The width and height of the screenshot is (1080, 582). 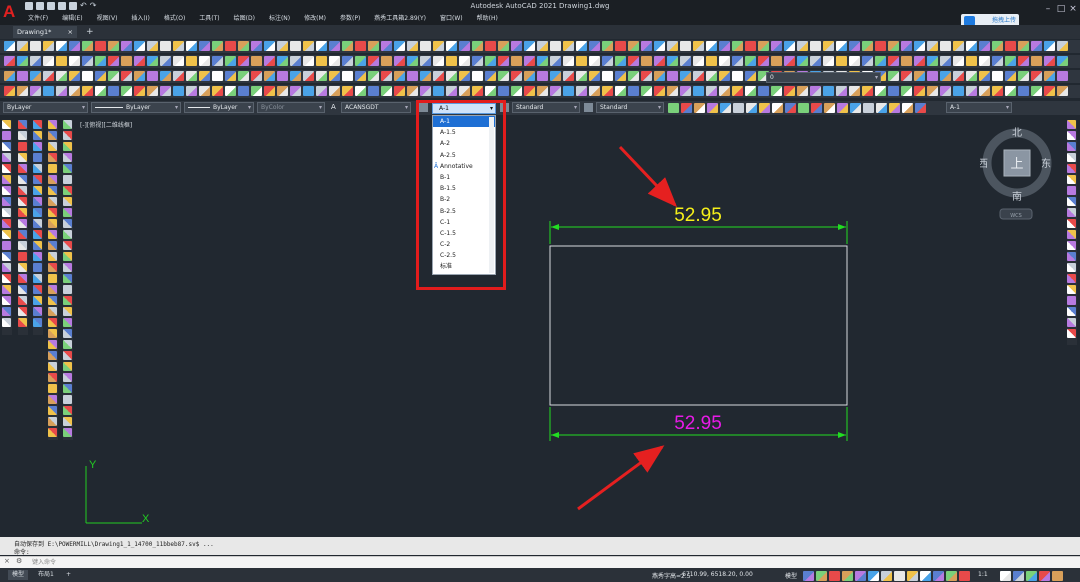 I want to click on menu-yanxiu: 燕秀工具箱2.89(Y), so click(x=400, y=18).